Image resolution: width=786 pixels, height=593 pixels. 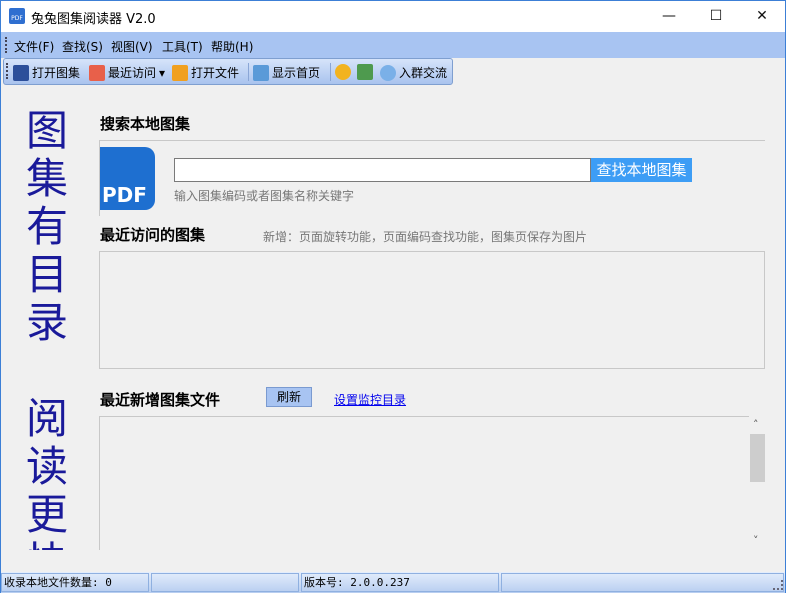 I want to click on set-monitor-dir-link: 设置监控目录, so click(x=370, y=399).